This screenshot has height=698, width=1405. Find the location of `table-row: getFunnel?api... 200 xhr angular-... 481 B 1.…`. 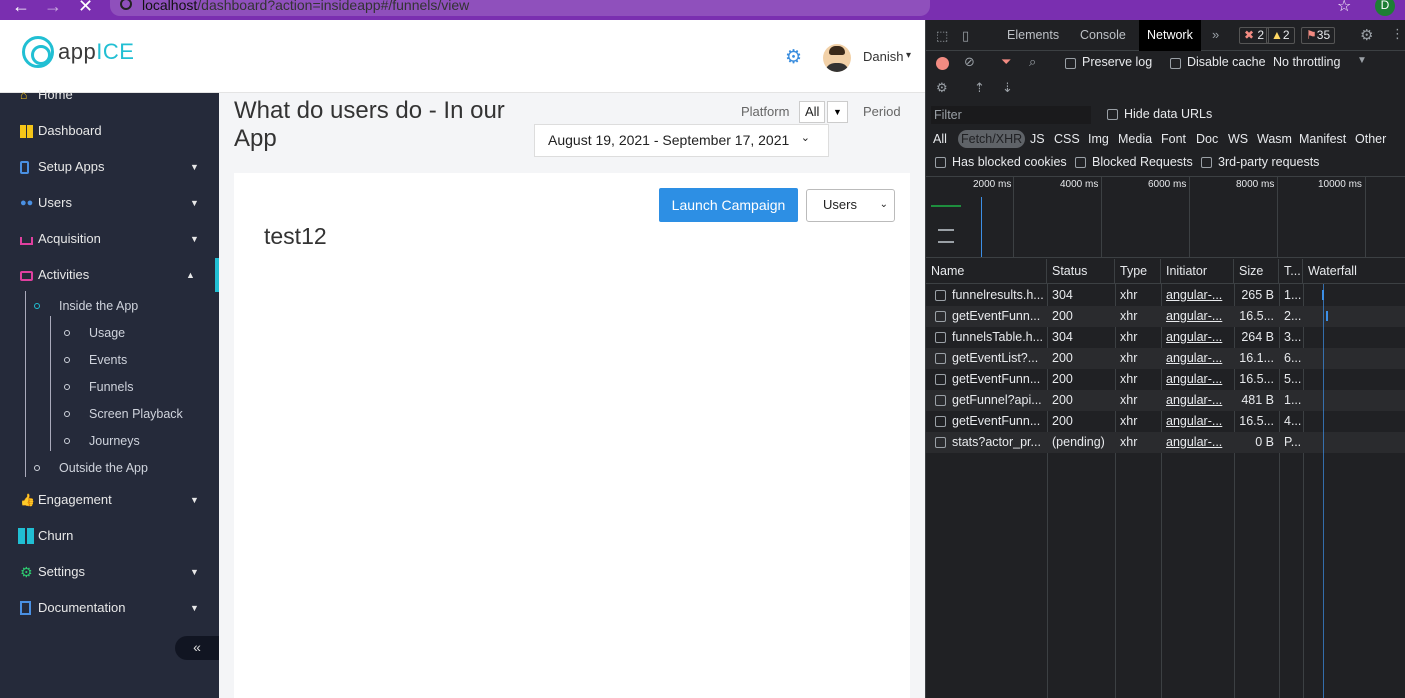

table-row: getFunnel?api... 200 xhr angular-... 481 B 1.… is located at coordinates (1165, 400).